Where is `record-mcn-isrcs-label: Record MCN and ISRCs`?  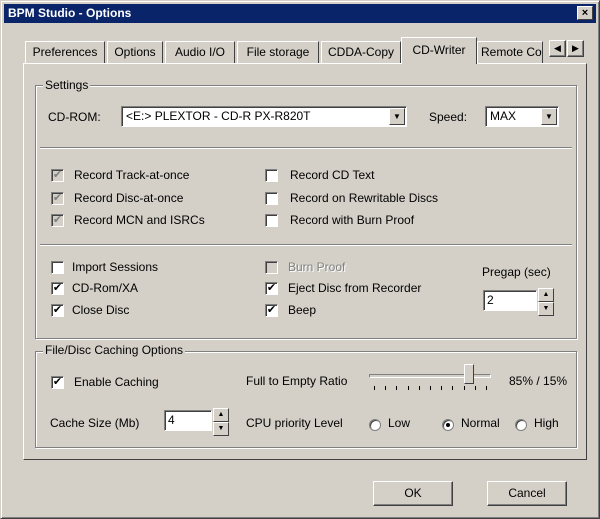 record-mcn-isrcs-label: Record MCN and ISRCs is located at coordinates (139, 220).